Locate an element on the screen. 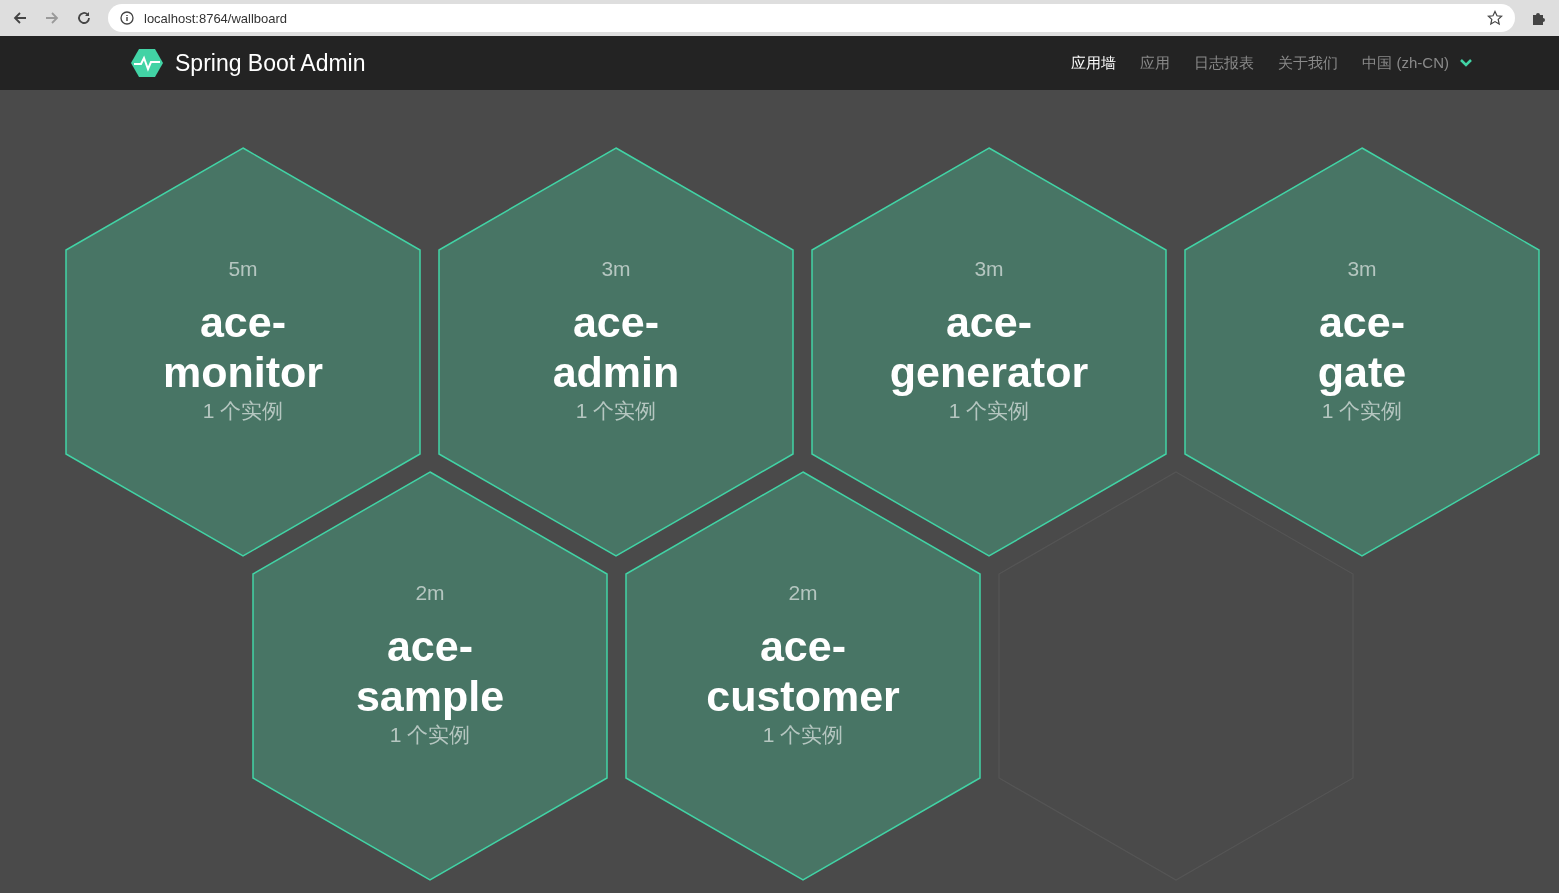 Image resolution: width=1559 pixels, height=893 pixels. application-name: ace-monitor is located at coordinates (243, 347).